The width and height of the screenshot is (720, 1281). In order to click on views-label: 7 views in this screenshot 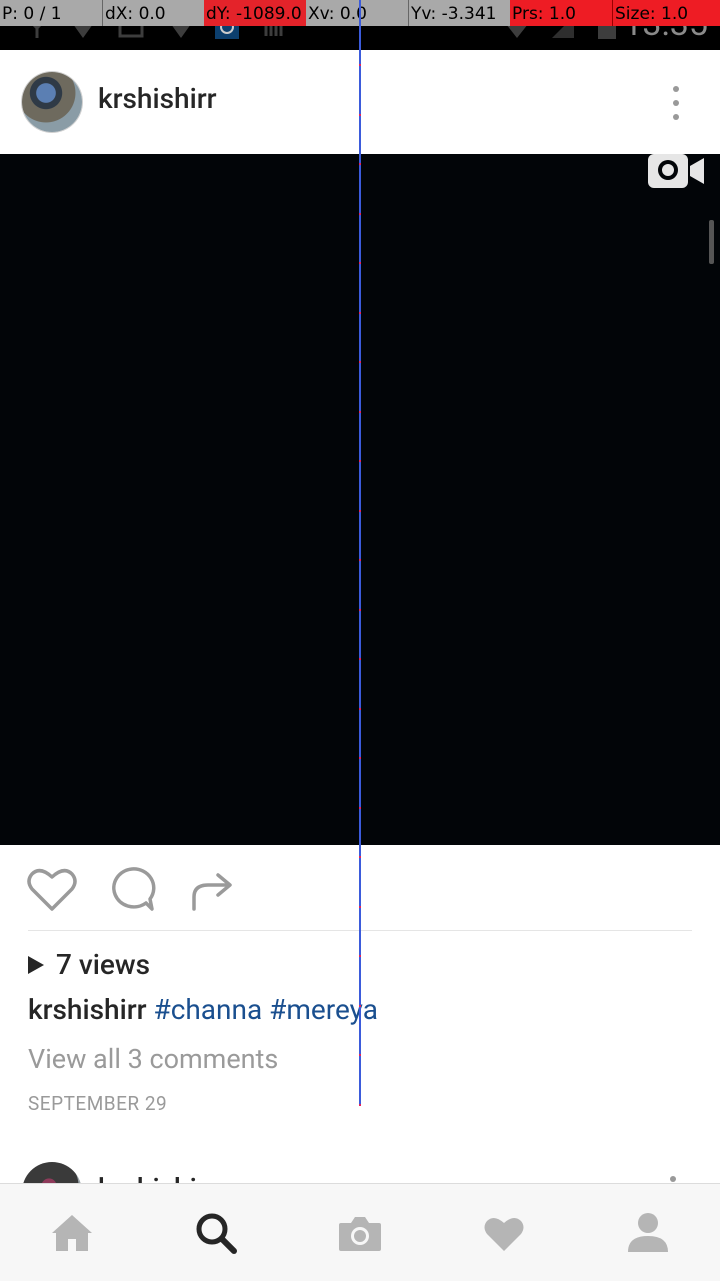, I will do `click(103, 964)`.